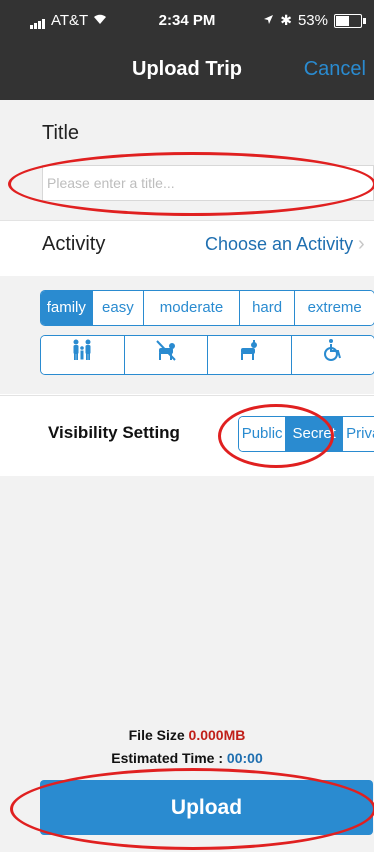 The height and width of the screenshot is (852, 374). Describe the element at coordinates (156, 735) in the screenshot. I see `file-size-label: File Size` at that location.